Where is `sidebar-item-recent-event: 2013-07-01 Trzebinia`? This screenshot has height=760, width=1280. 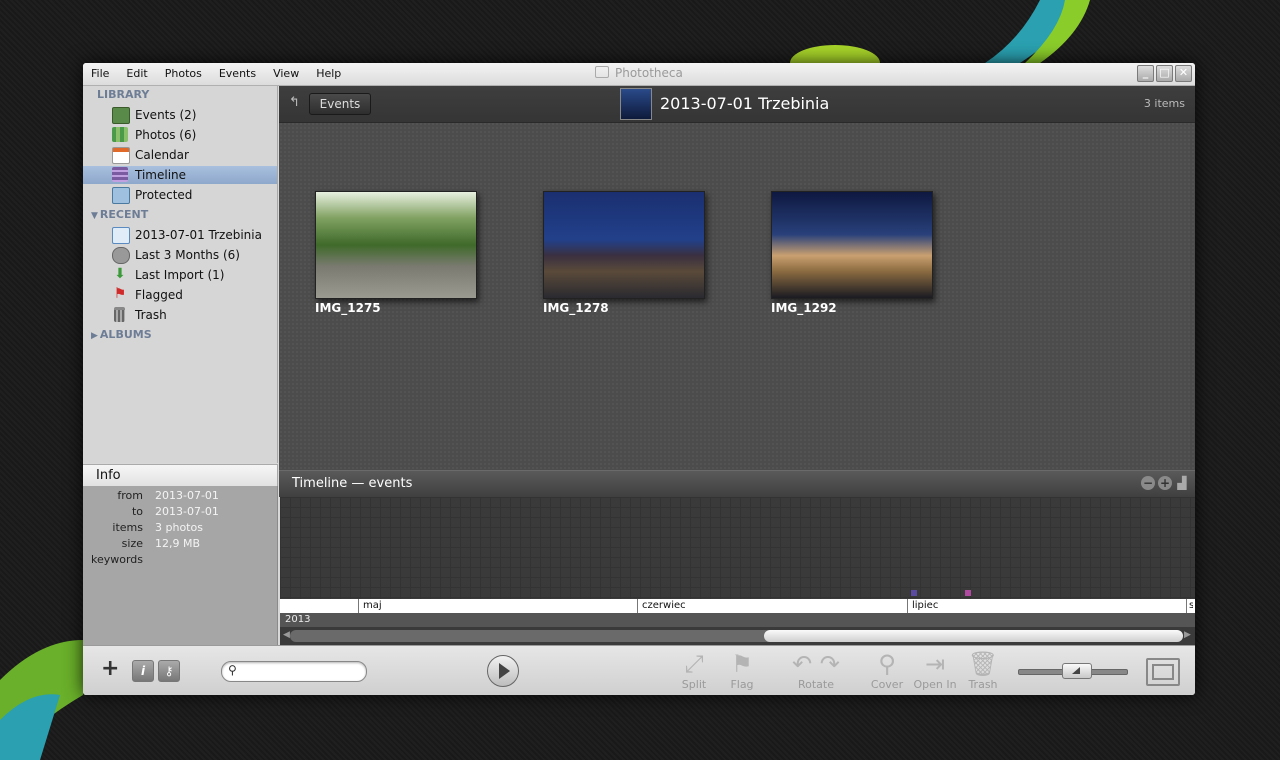
sidebar-item-recent-event: 2013-07-01 Trzebinia is located at coordinates (180, 235).